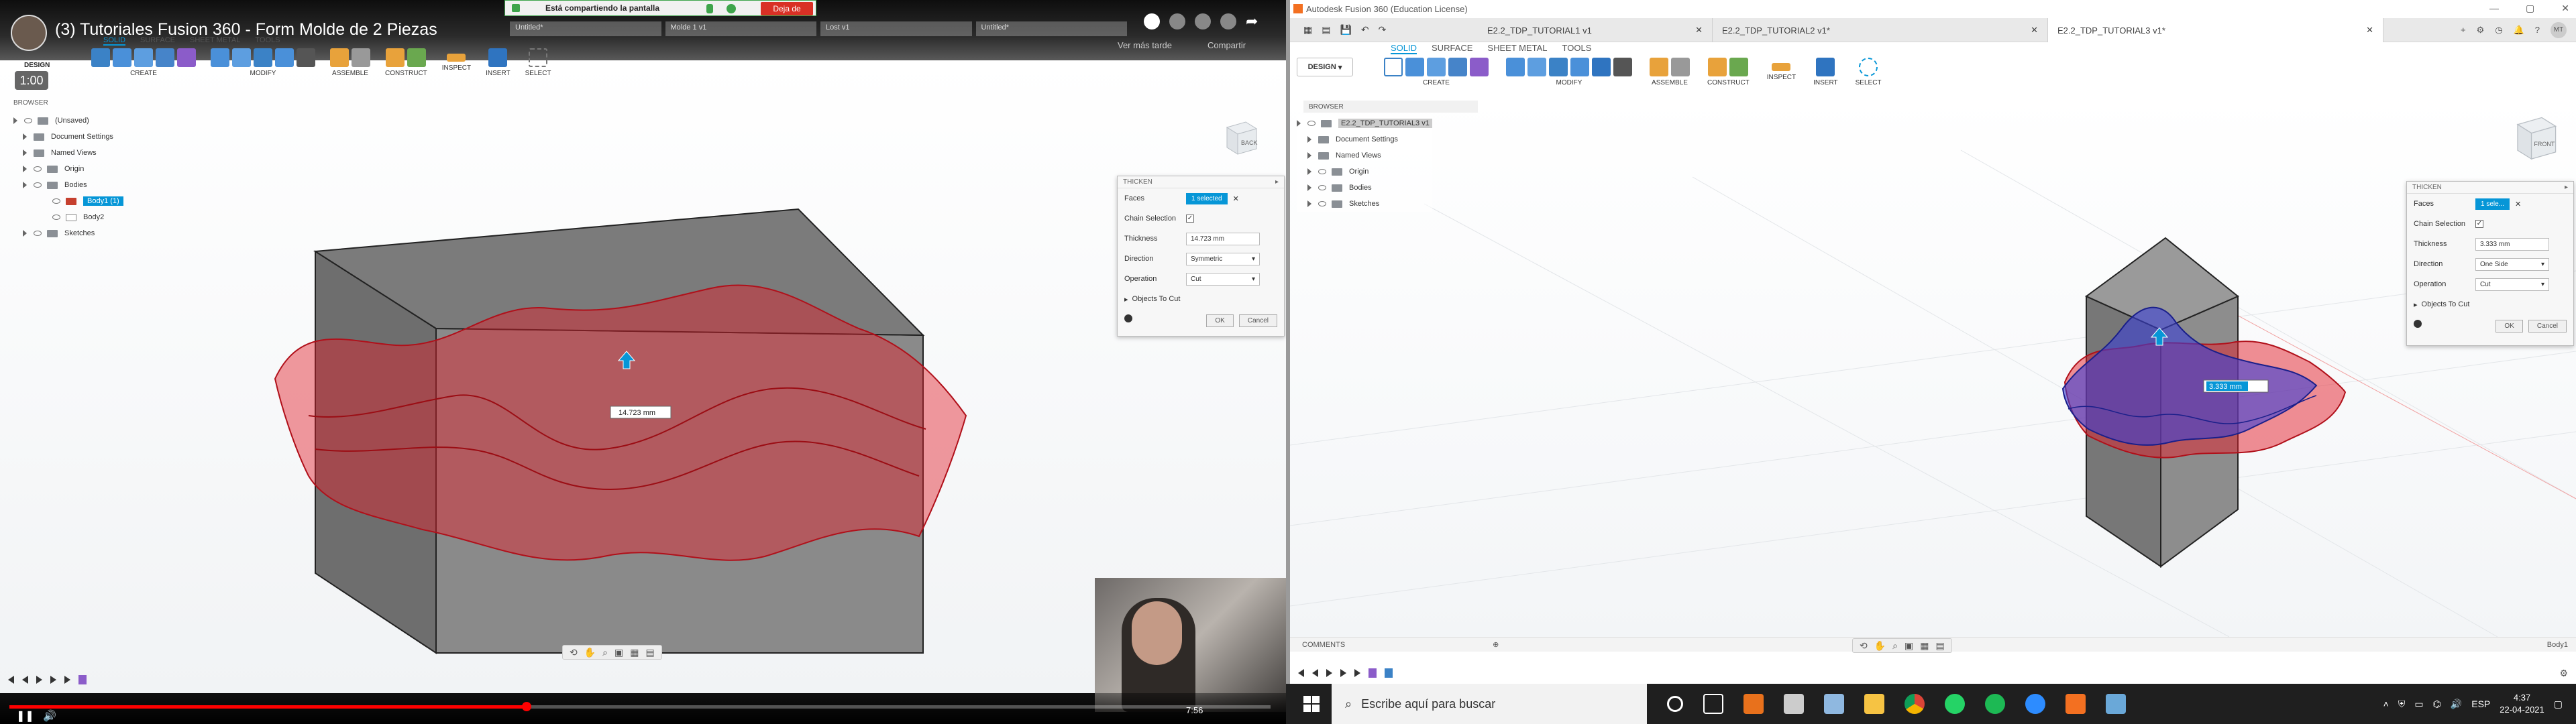 Image resolution: width=2576 pixels, height=724 pixels. I want to click on modify-group: MODIFY, so click(1569, 72).